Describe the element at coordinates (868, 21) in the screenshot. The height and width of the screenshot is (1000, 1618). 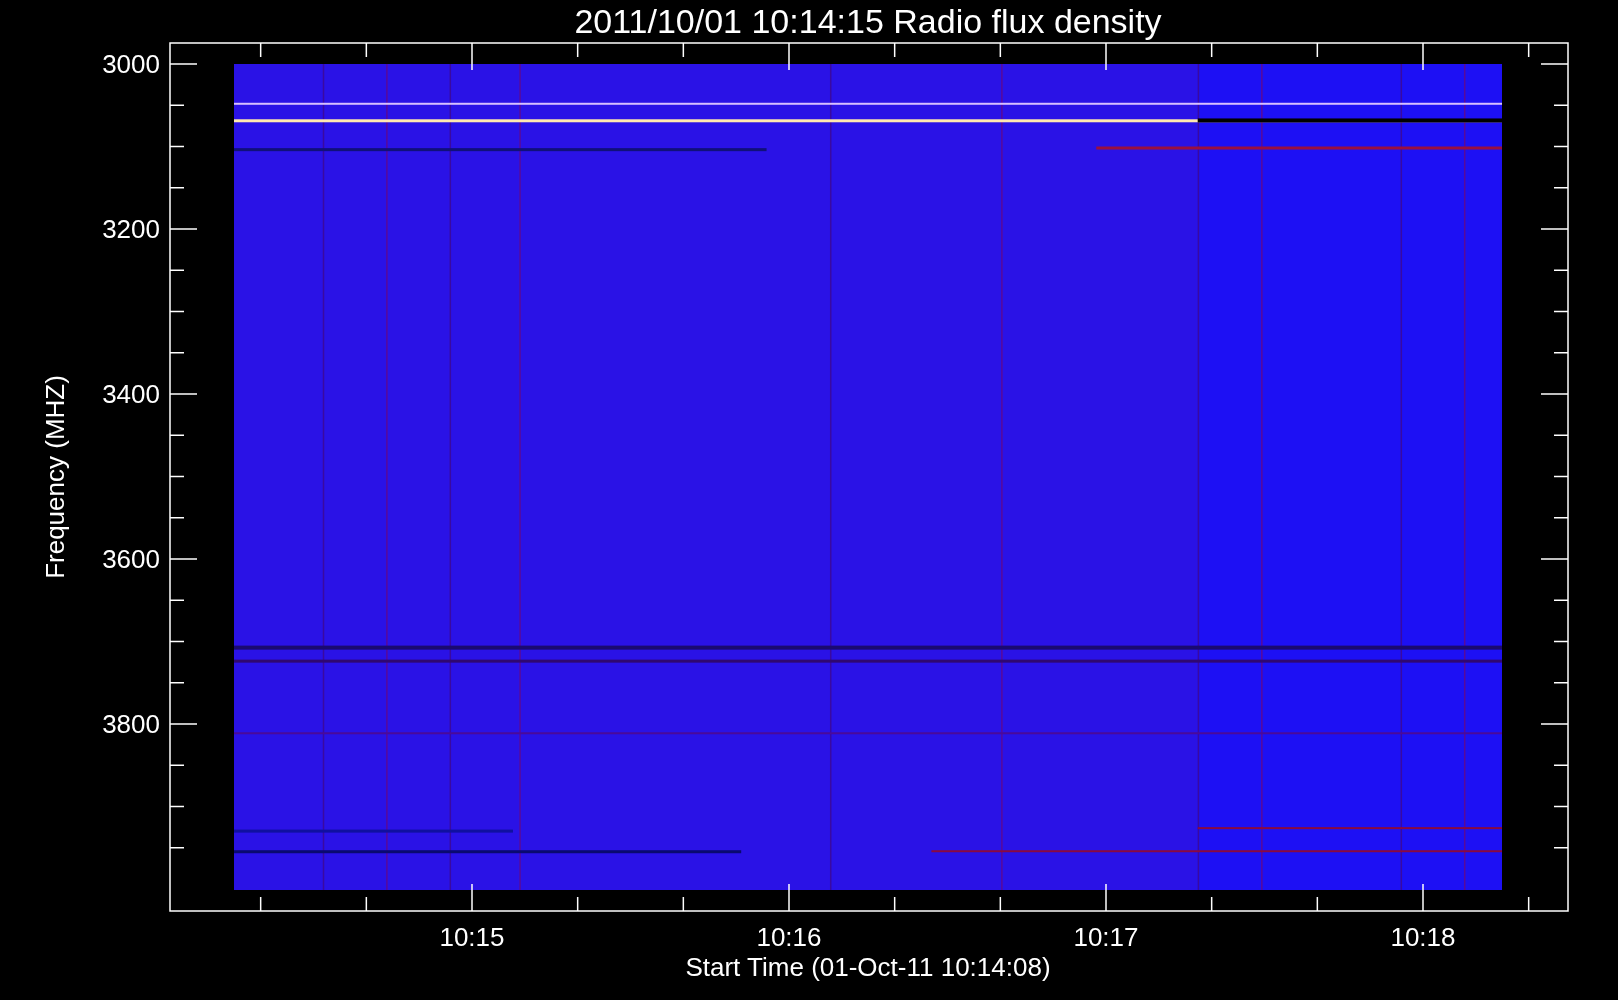
I see `chart-title: 2011/10/01 10:14:15 Radio flux density` at that location.